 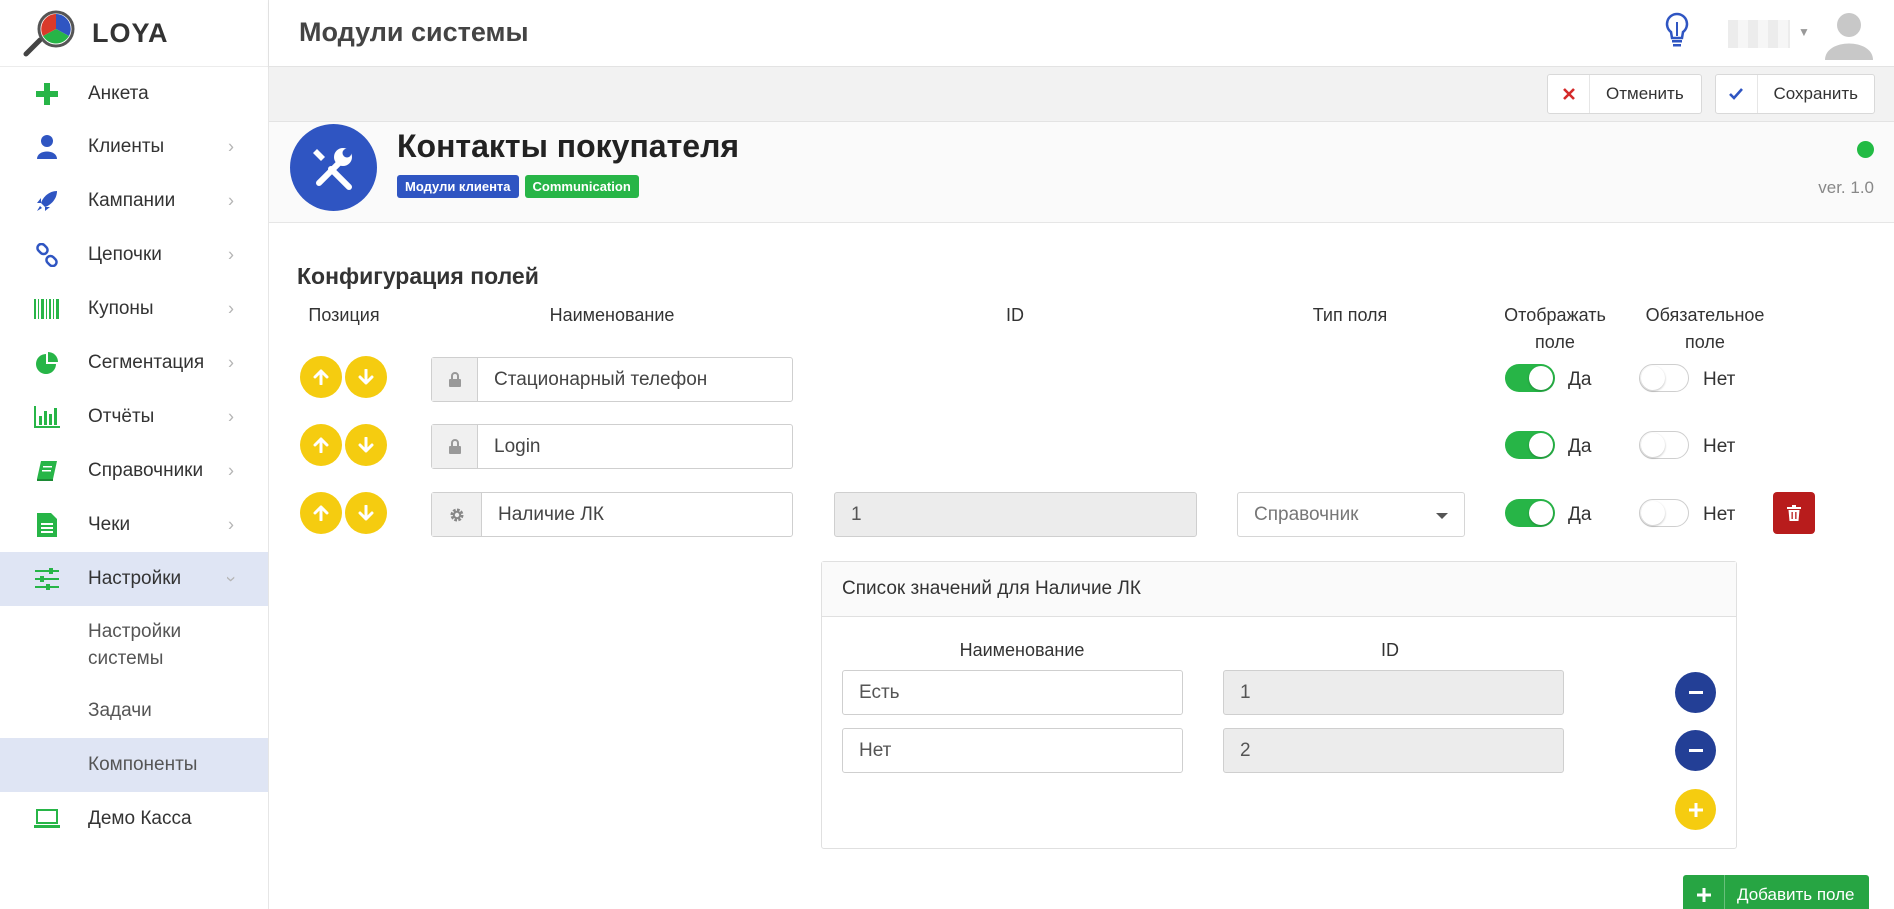 I want to click on tag-client-modules: Модули клиента, so click(x=458, y=186).